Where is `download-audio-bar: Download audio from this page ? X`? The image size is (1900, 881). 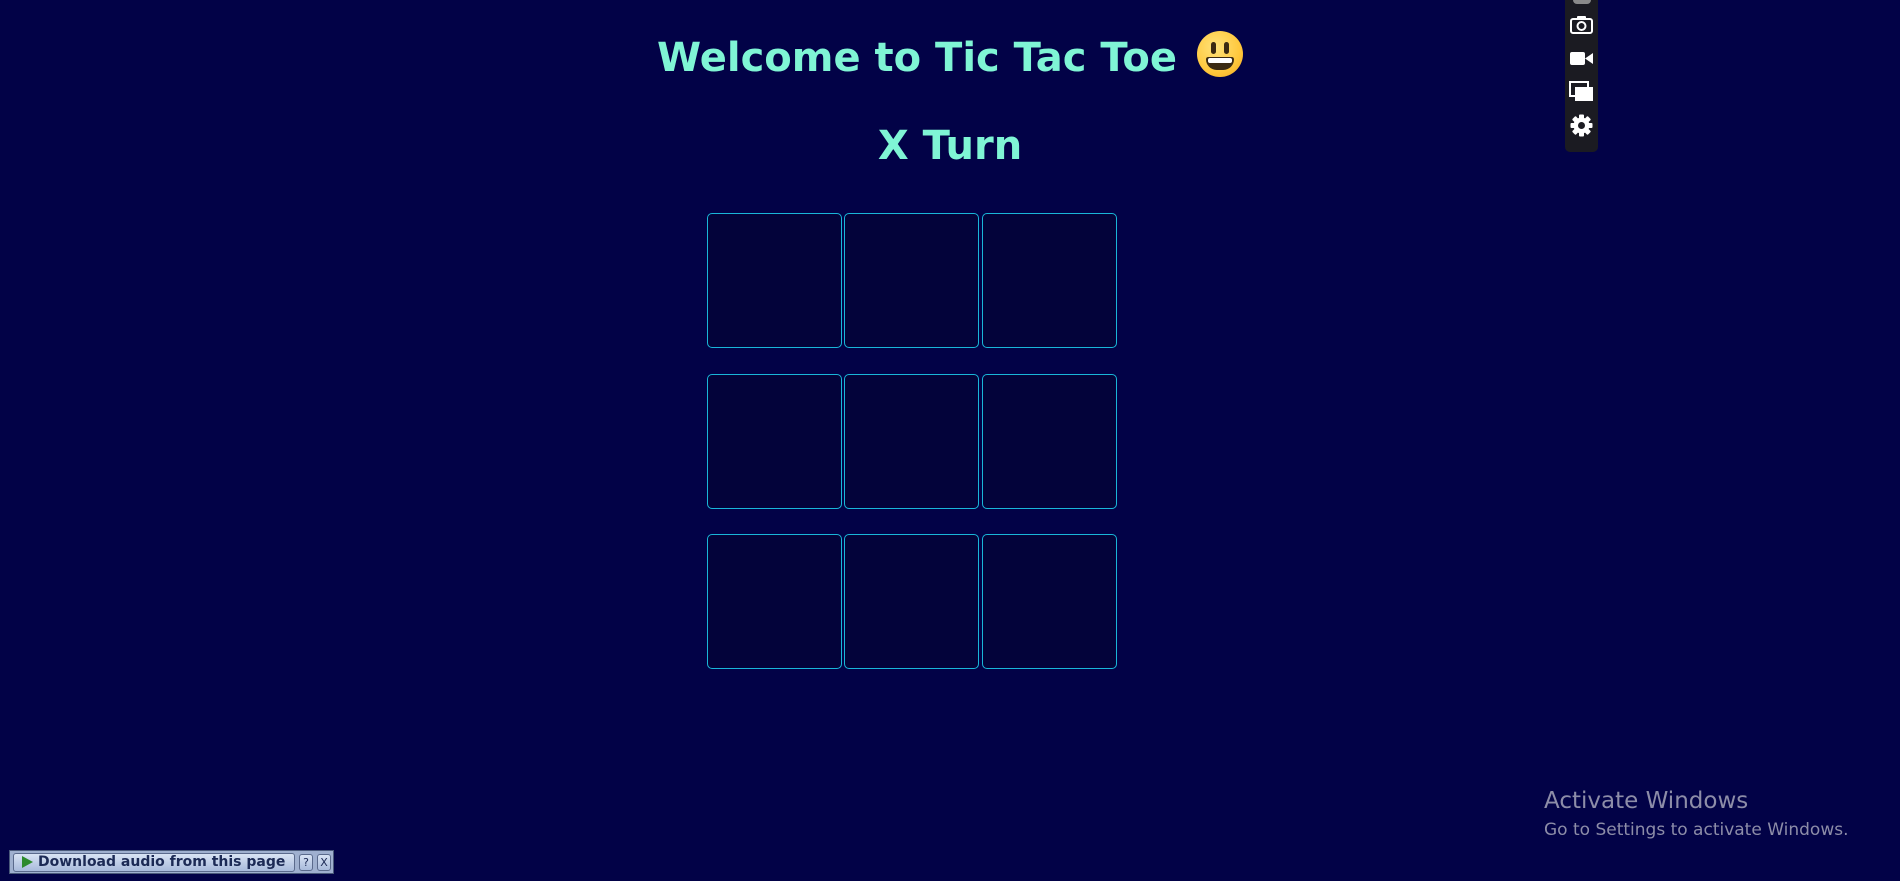
download-audio-bar: Download audio from this page ? X is located at coordinates (171, 862).